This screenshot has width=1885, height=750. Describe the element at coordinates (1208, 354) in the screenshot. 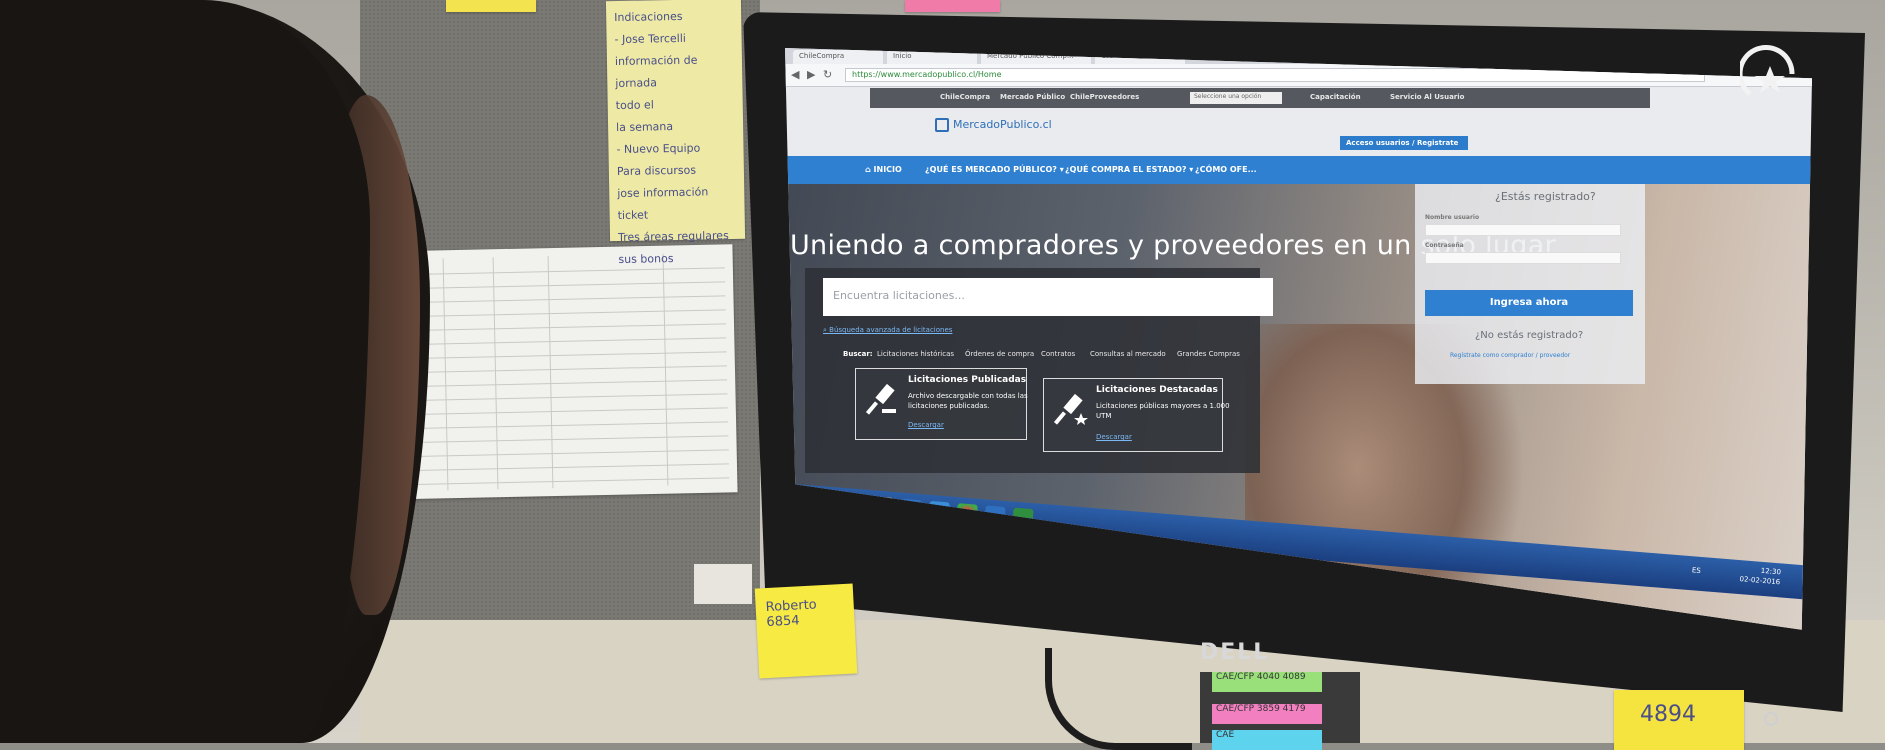

I see `buscar-grandes-compras: Grandes Compras` at that location.